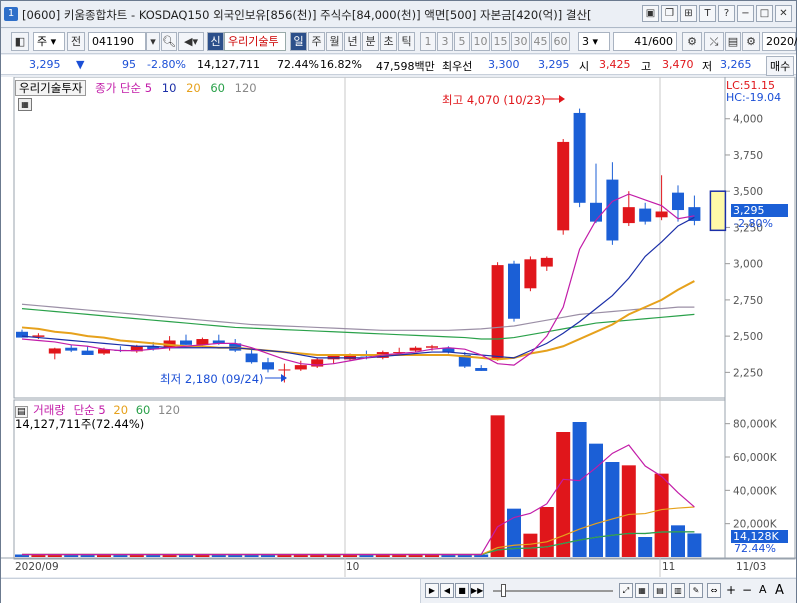 Image resolution: width=797 pixels, height=603 pixels. I want to click on price-tick-label-2: 3,500, so click(748, 192).